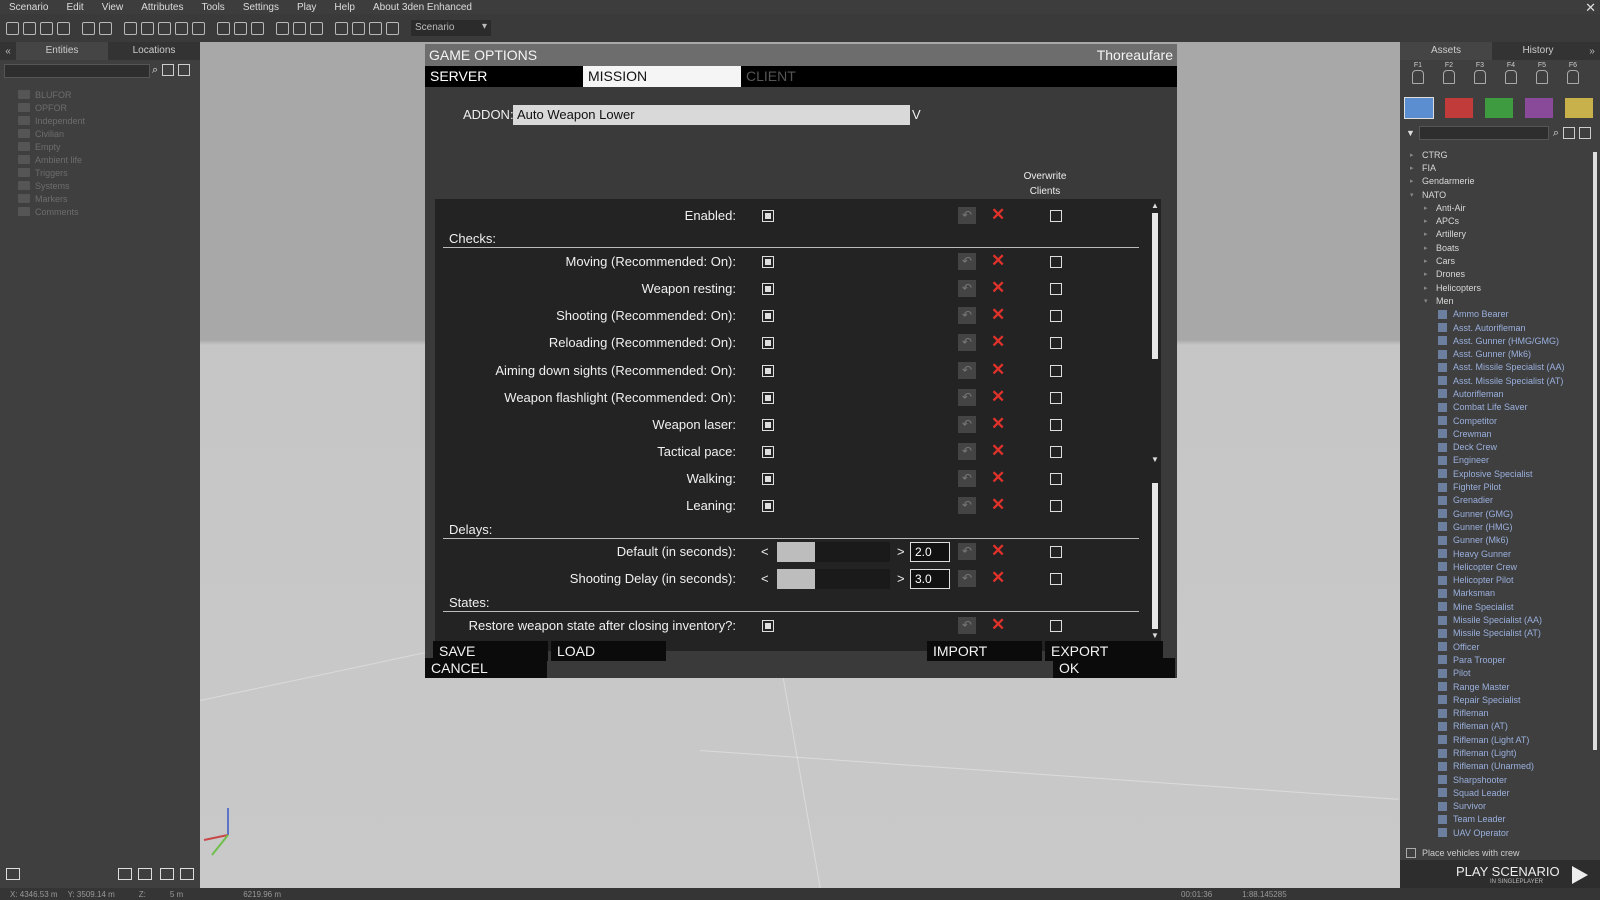 Image resolution: width=1600 pixels, height=900 pixels. What do you see at coordinates (1487, 792) in the screenshot?
I see `tree-item-squad-leader: Squad Leader` at bounding box center [1487, 792].